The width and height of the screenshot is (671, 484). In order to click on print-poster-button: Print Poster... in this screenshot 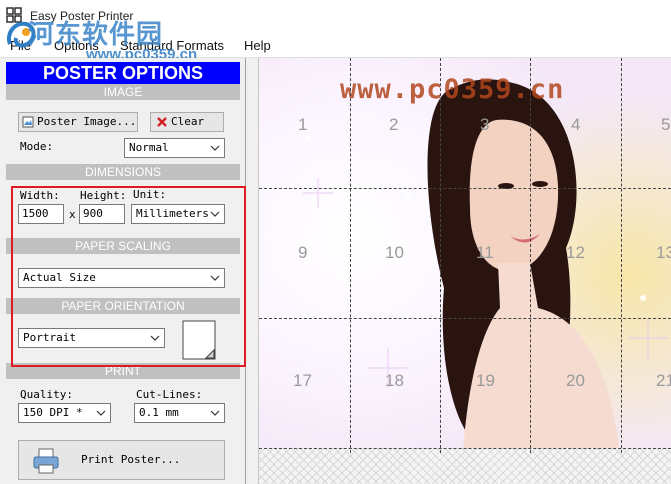, I will do `click(121, 460)`.